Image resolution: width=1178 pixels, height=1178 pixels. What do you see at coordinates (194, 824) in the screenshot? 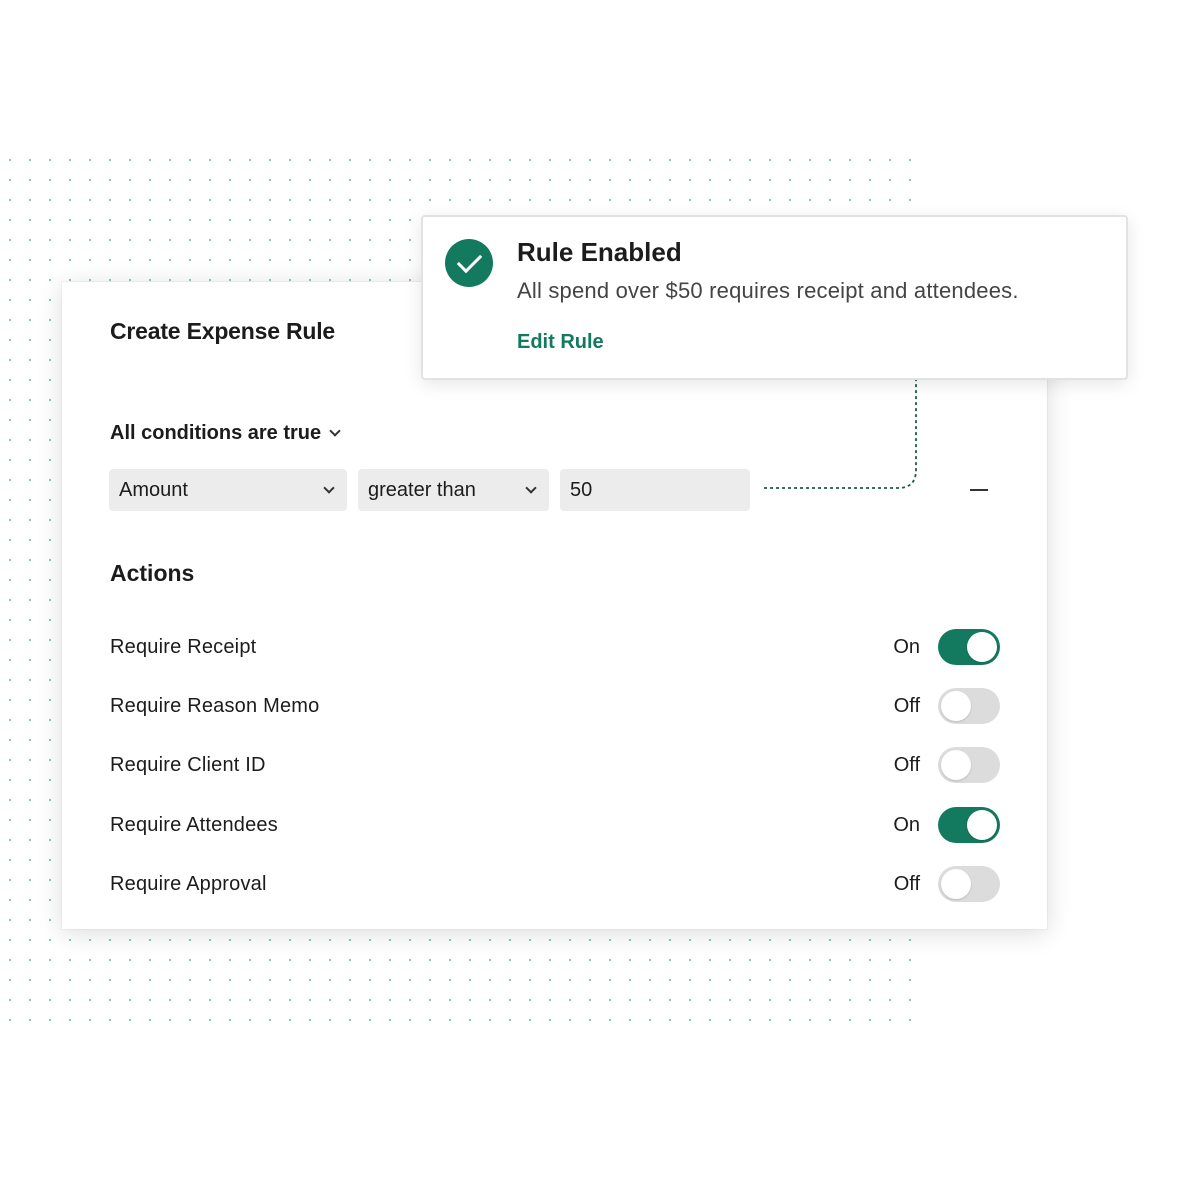
I see `action-label: Require Attendees` at bounding box center [194, 824].